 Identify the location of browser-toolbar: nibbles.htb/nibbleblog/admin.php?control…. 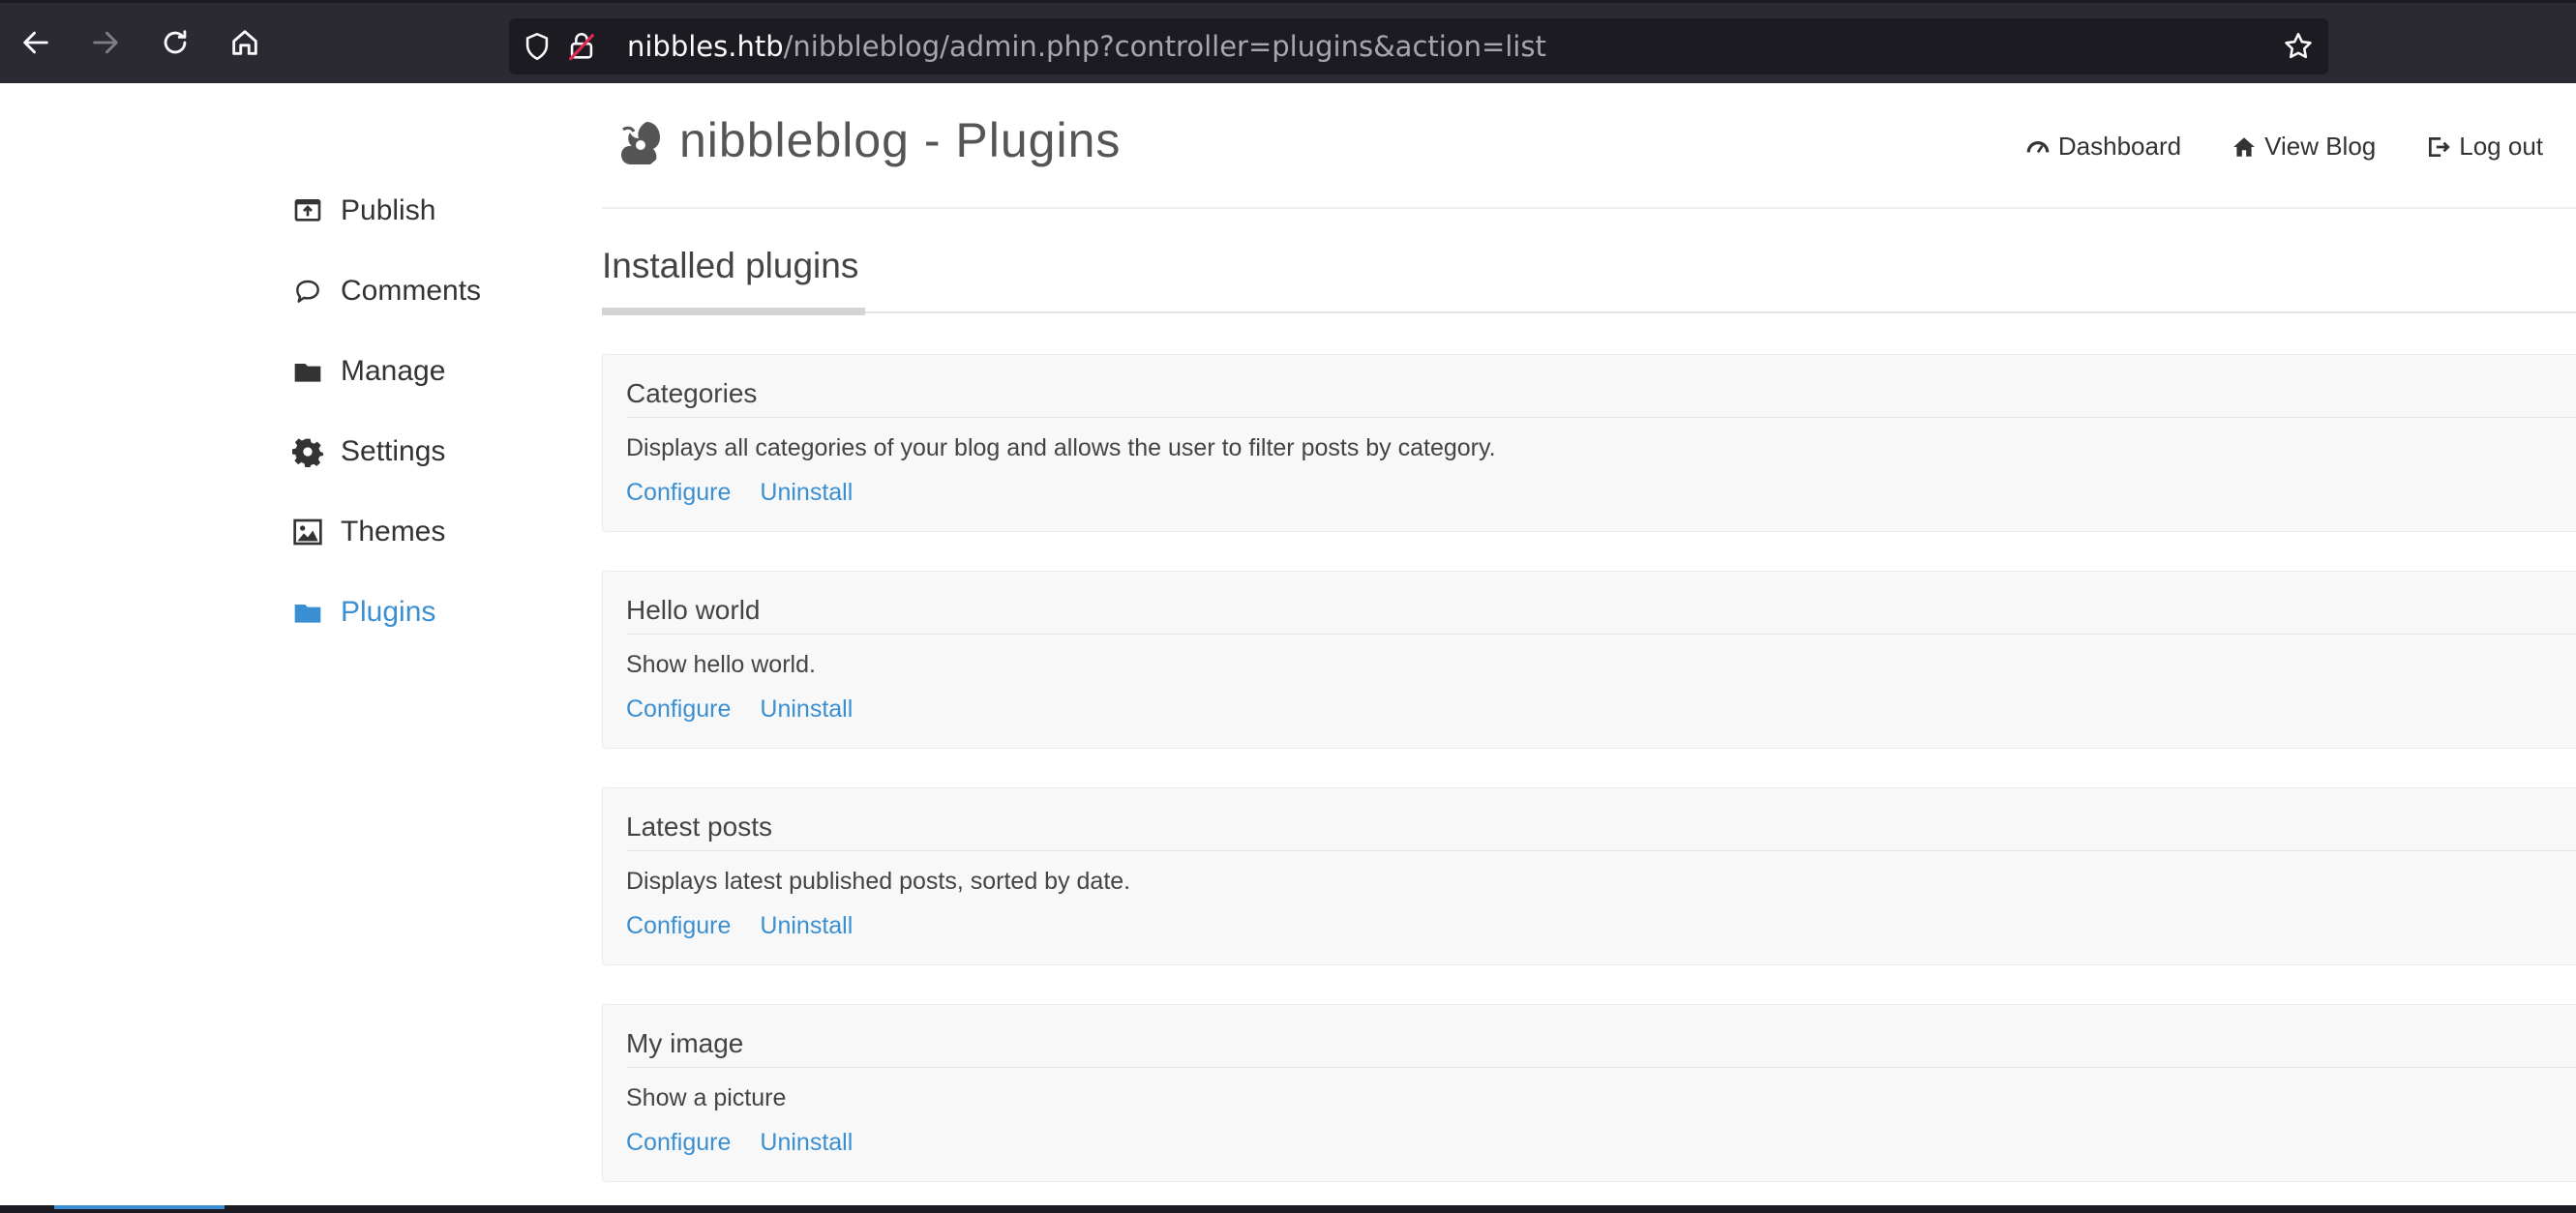
(1288, 41).